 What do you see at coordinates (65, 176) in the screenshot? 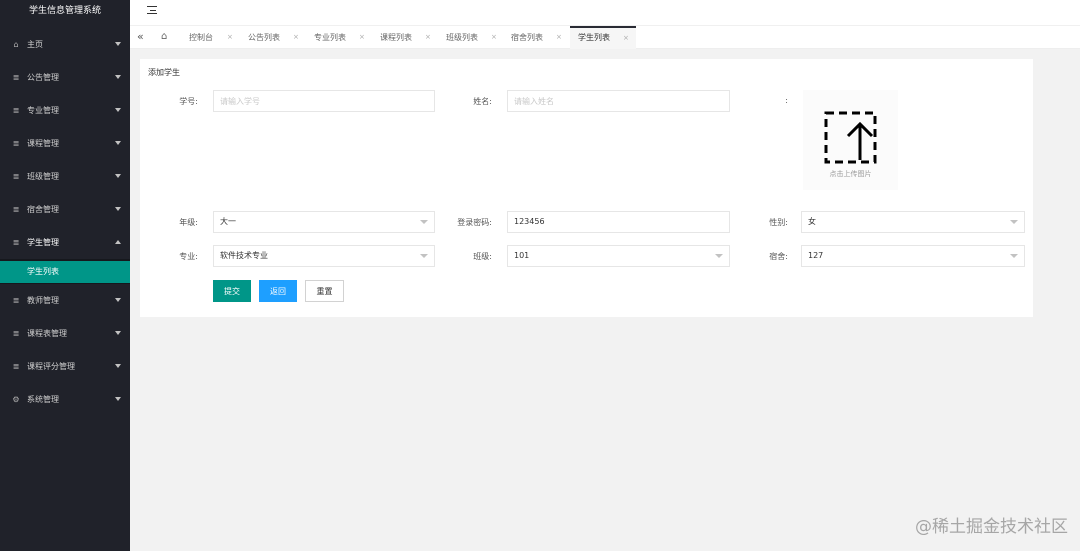
I see `sidebar-item-class: ≣ 班级管理` at bounding box center [65, 176].